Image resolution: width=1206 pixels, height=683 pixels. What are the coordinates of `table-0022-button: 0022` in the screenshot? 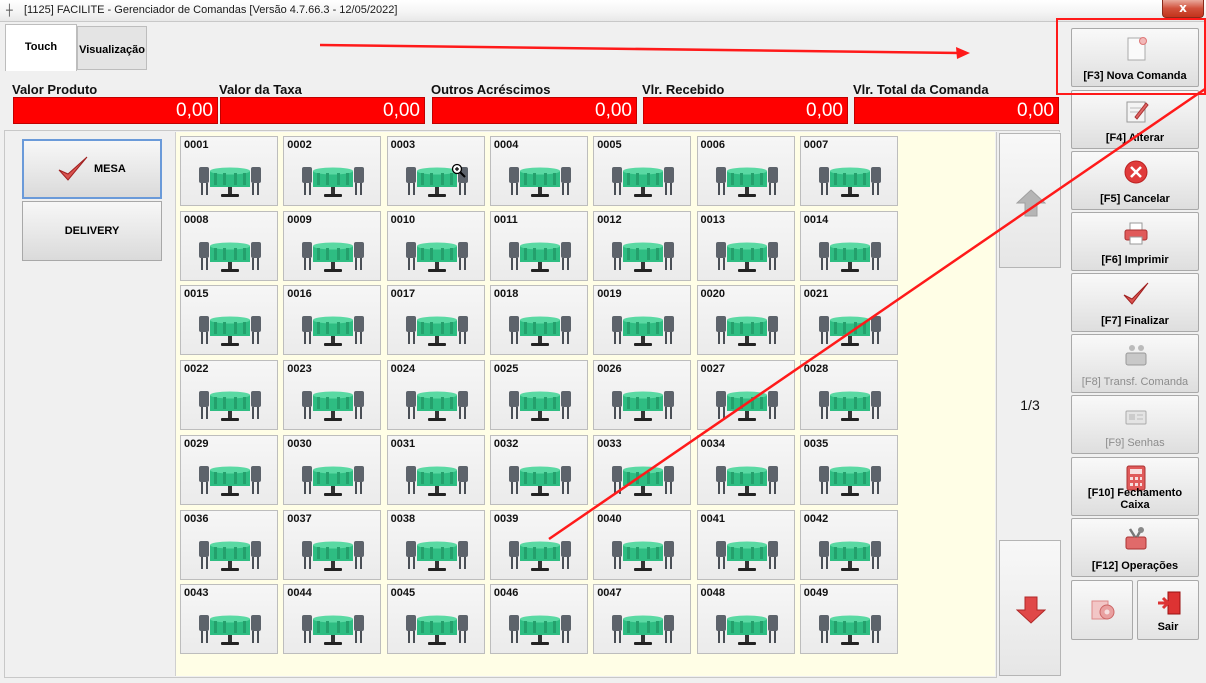 It's located at (229, 395).